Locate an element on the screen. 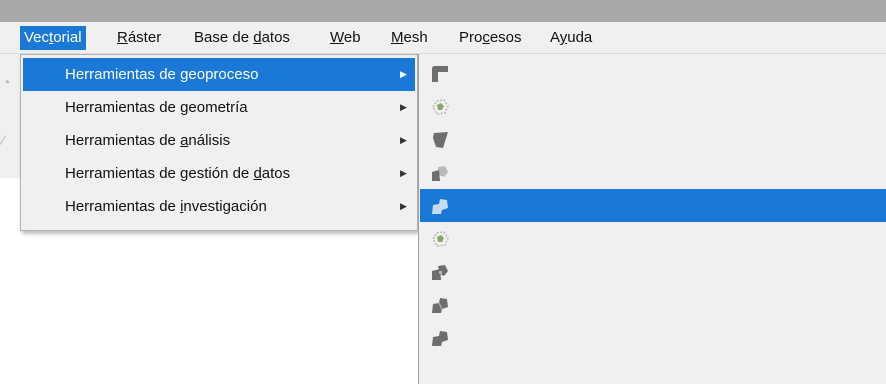  menu-item-clip is located at coordinates (653, 106).